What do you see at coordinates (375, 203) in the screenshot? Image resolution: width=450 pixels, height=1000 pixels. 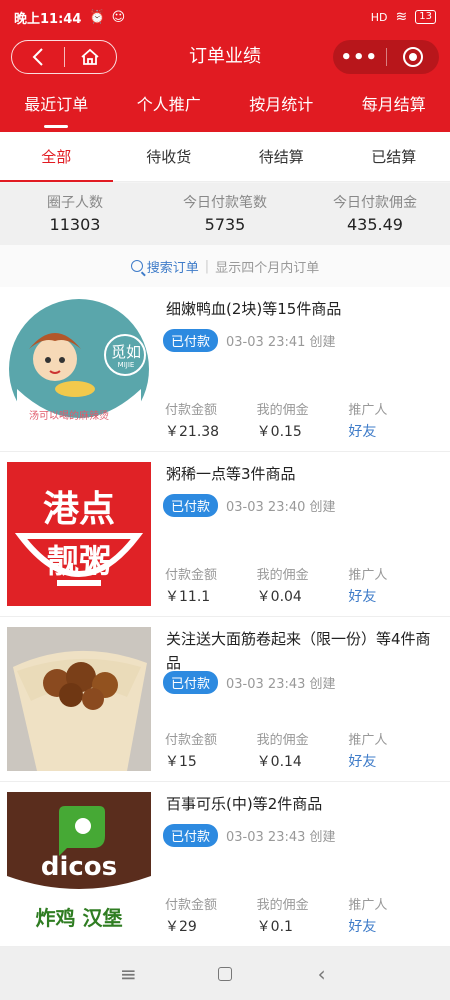 I see `stat-label: 今日付款佣金` at bounding box center [375, 203].